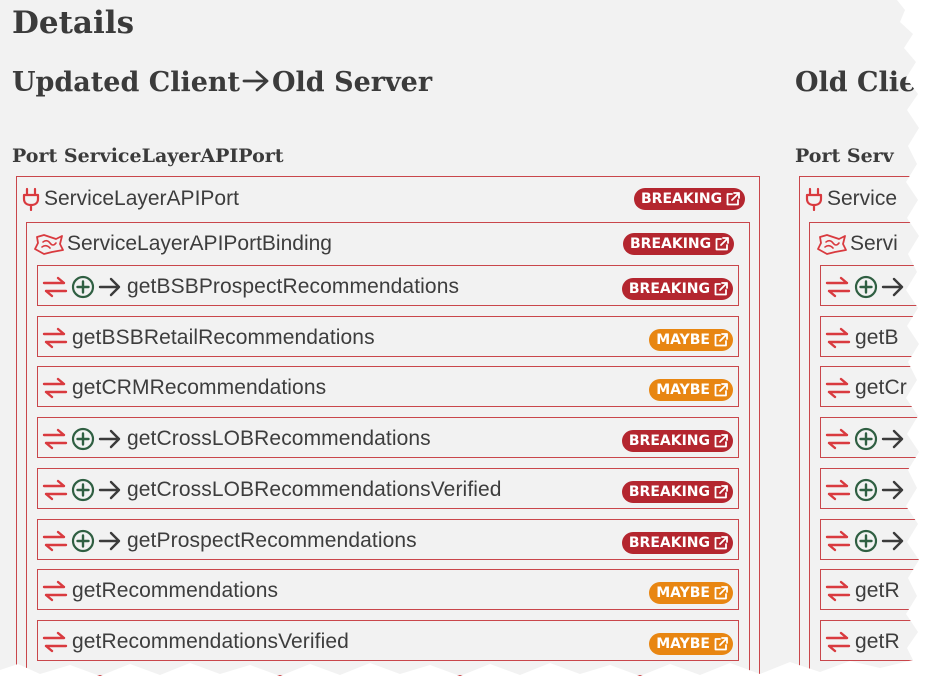  What do you see at coordinates (844, 156) in the screenshot?
I see `right-port-heading: Port Serv` at bounding box center [844, 156].